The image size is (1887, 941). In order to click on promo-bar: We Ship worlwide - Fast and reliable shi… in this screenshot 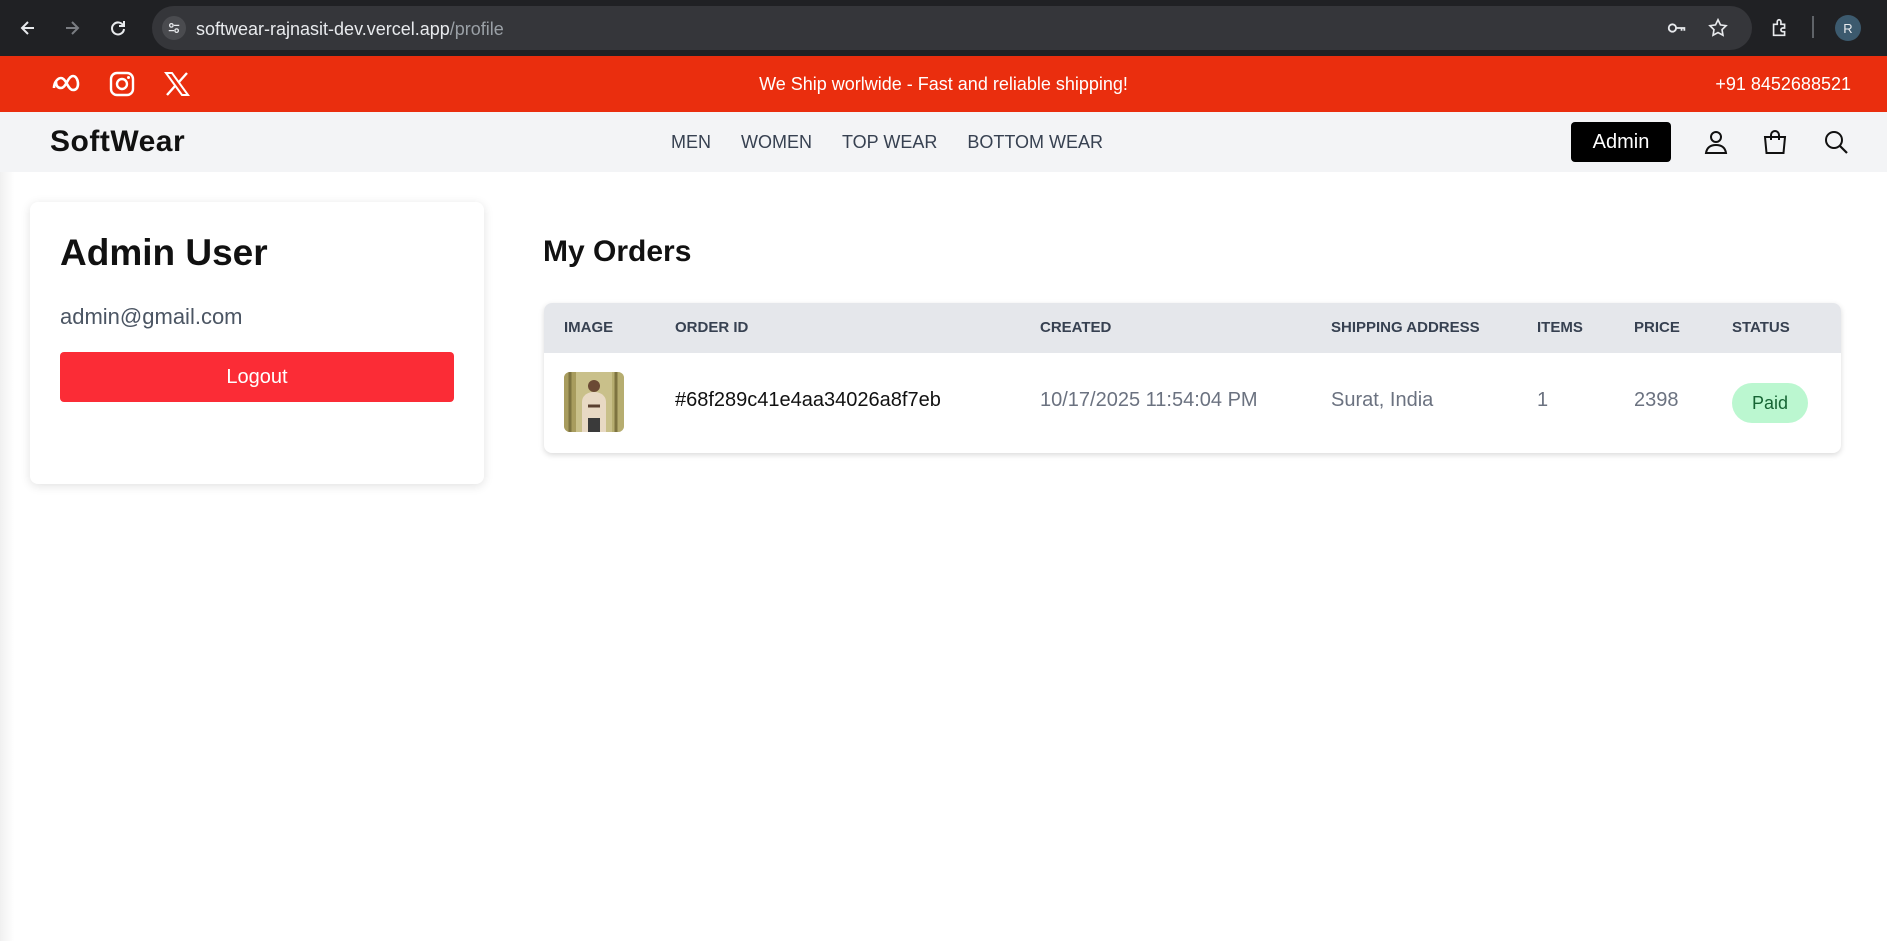, I will do `click(943, 84)`.